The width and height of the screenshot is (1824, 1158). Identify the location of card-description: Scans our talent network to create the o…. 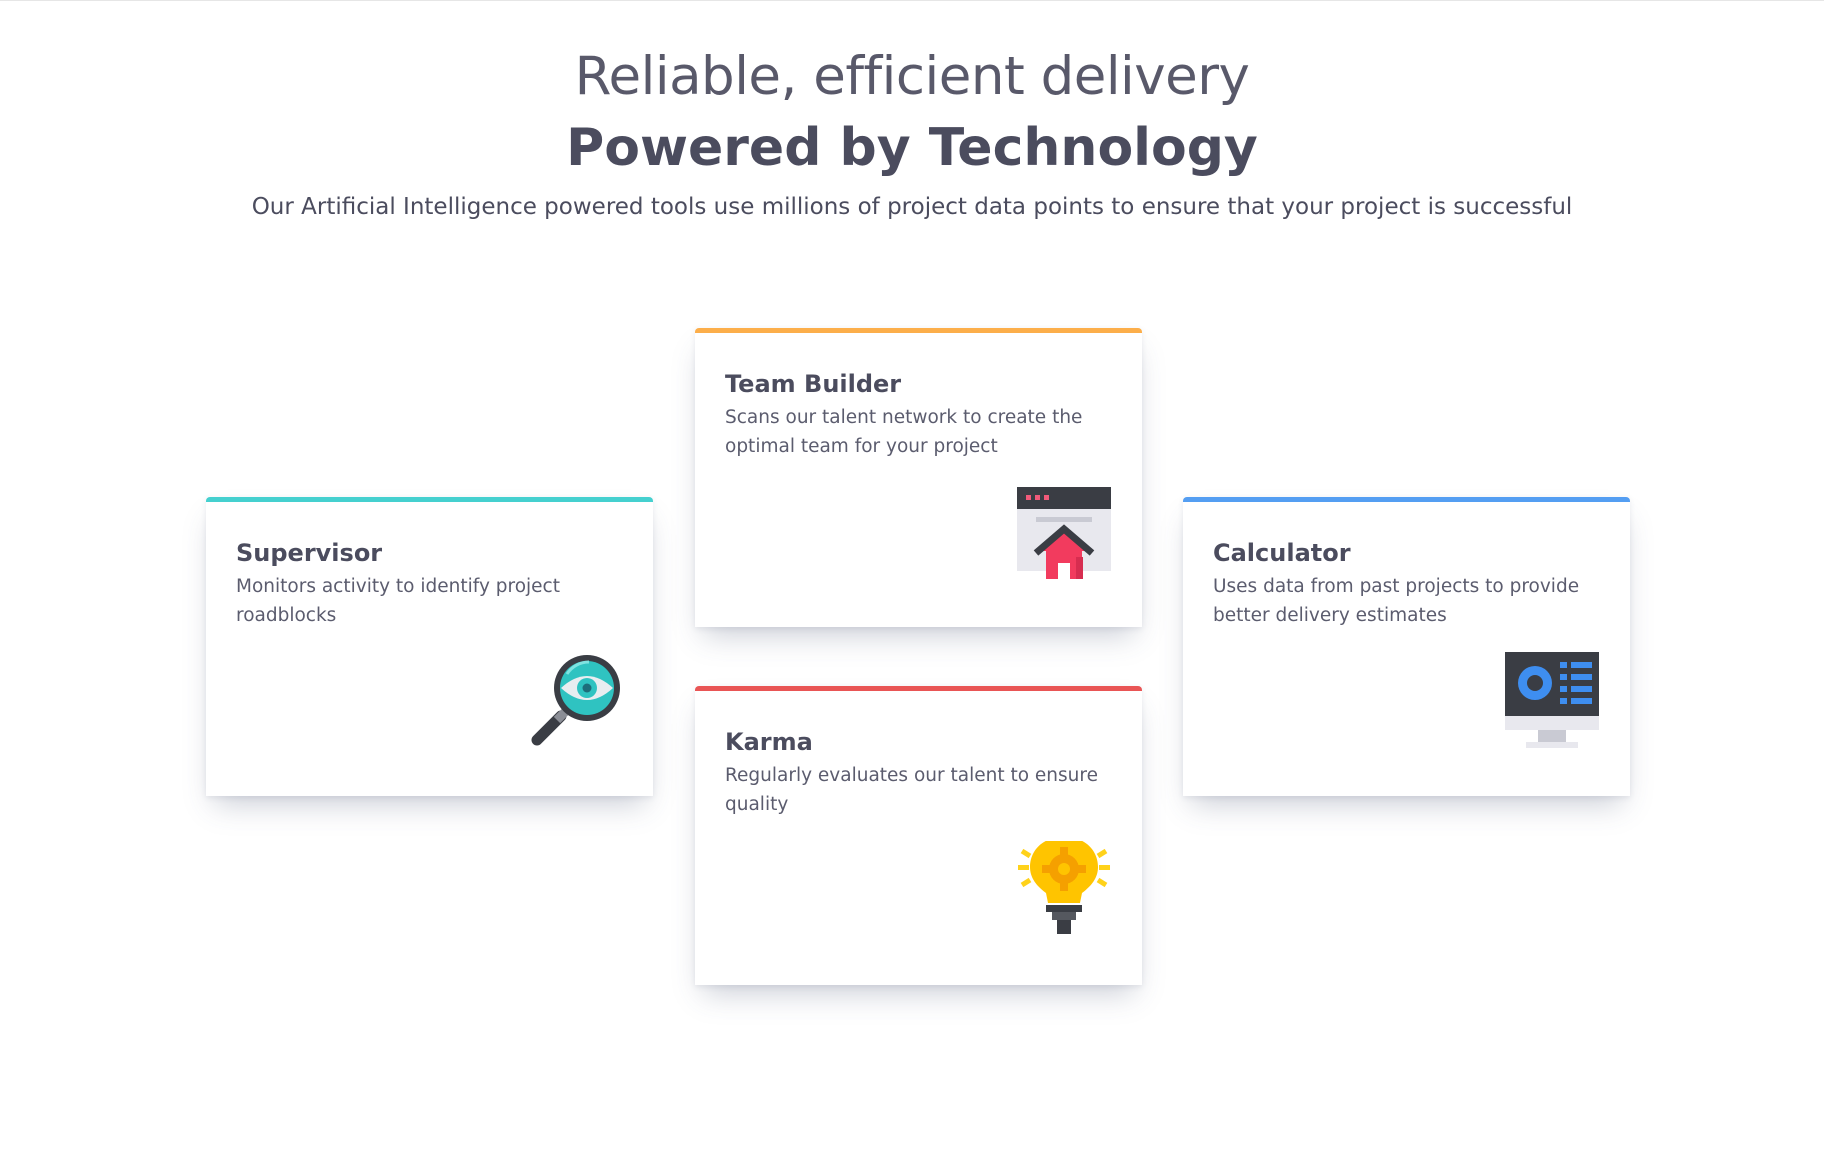
(904, 432).